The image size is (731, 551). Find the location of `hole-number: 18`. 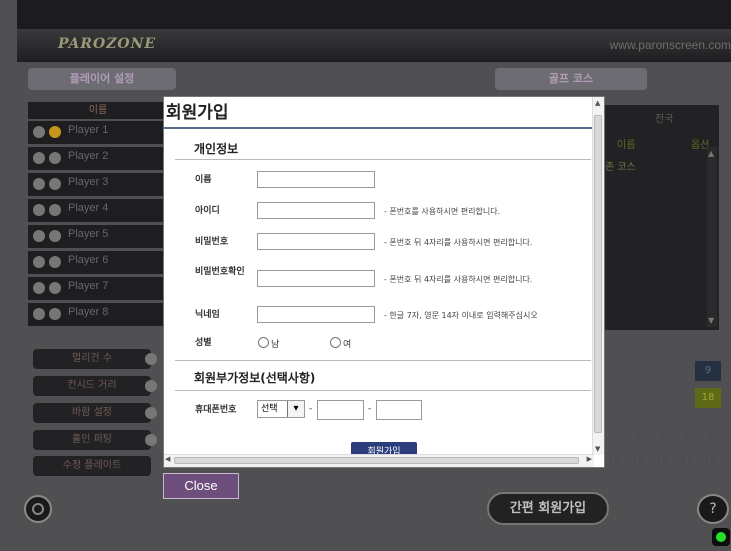

hole-number: 18 is located at coordinates (710, 460).